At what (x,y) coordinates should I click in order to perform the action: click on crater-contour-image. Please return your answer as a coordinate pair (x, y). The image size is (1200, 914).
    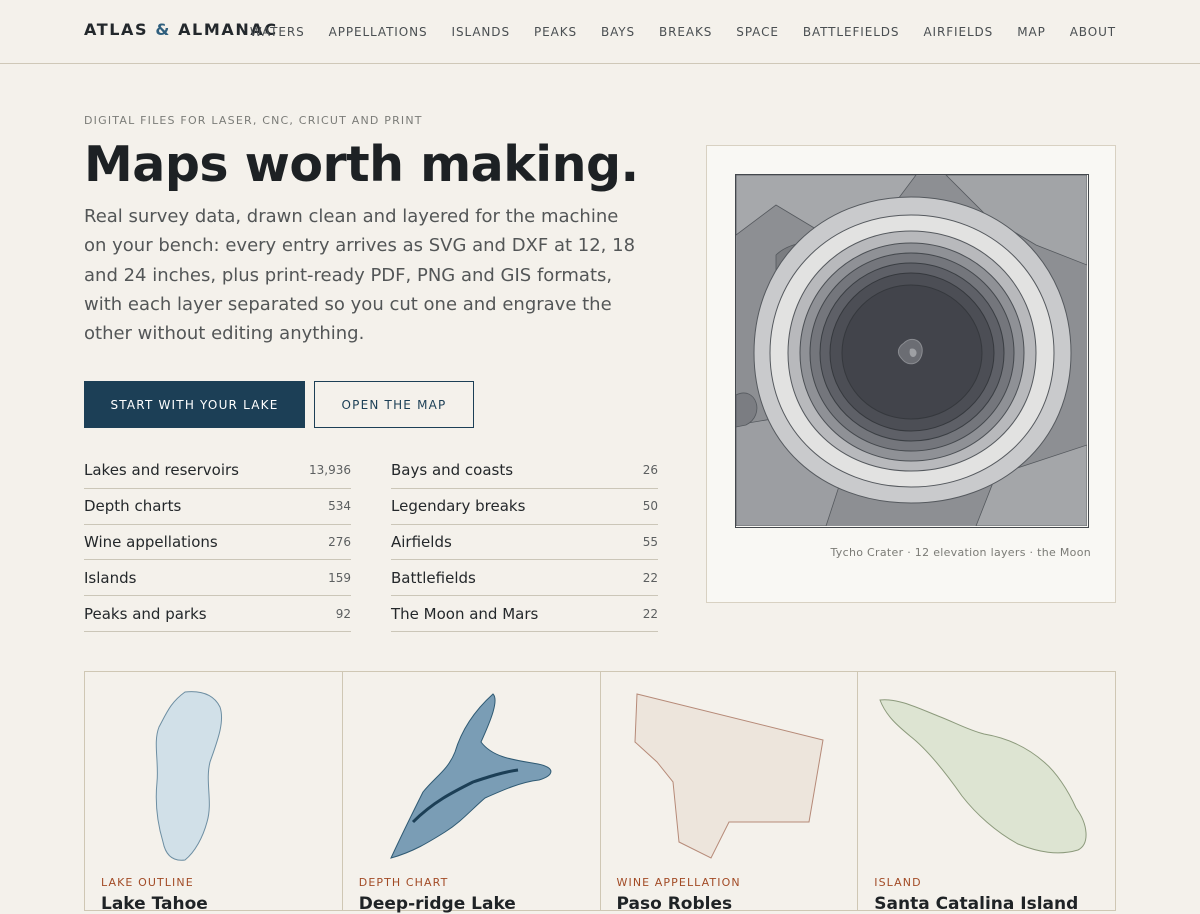
    Looking at the image, I should click on (911, 350).